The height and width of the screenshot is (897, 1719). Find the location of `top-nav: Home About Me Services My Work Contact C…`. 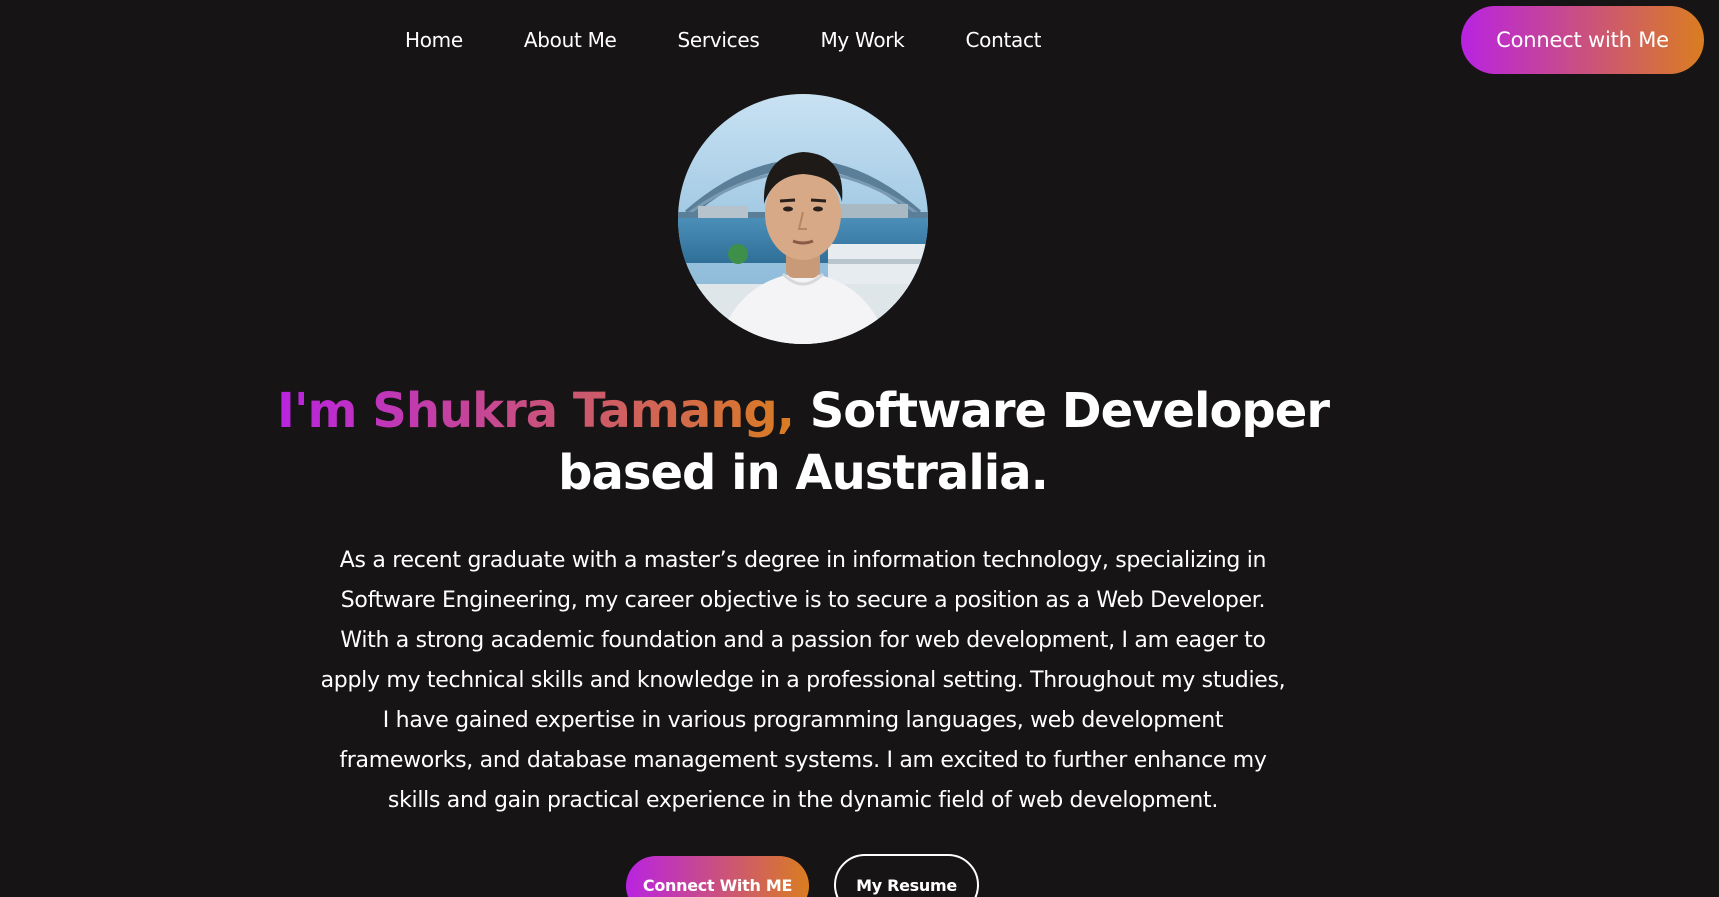

top-nav: Home About Me Services My Work Contact C… is located at coordinates (859, 41).